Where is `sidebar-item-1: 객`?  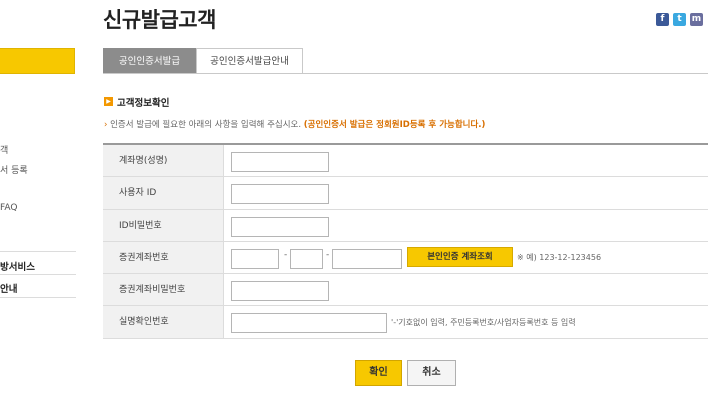
sidebar-item-1: 객 is located at coordinates (4, 149).